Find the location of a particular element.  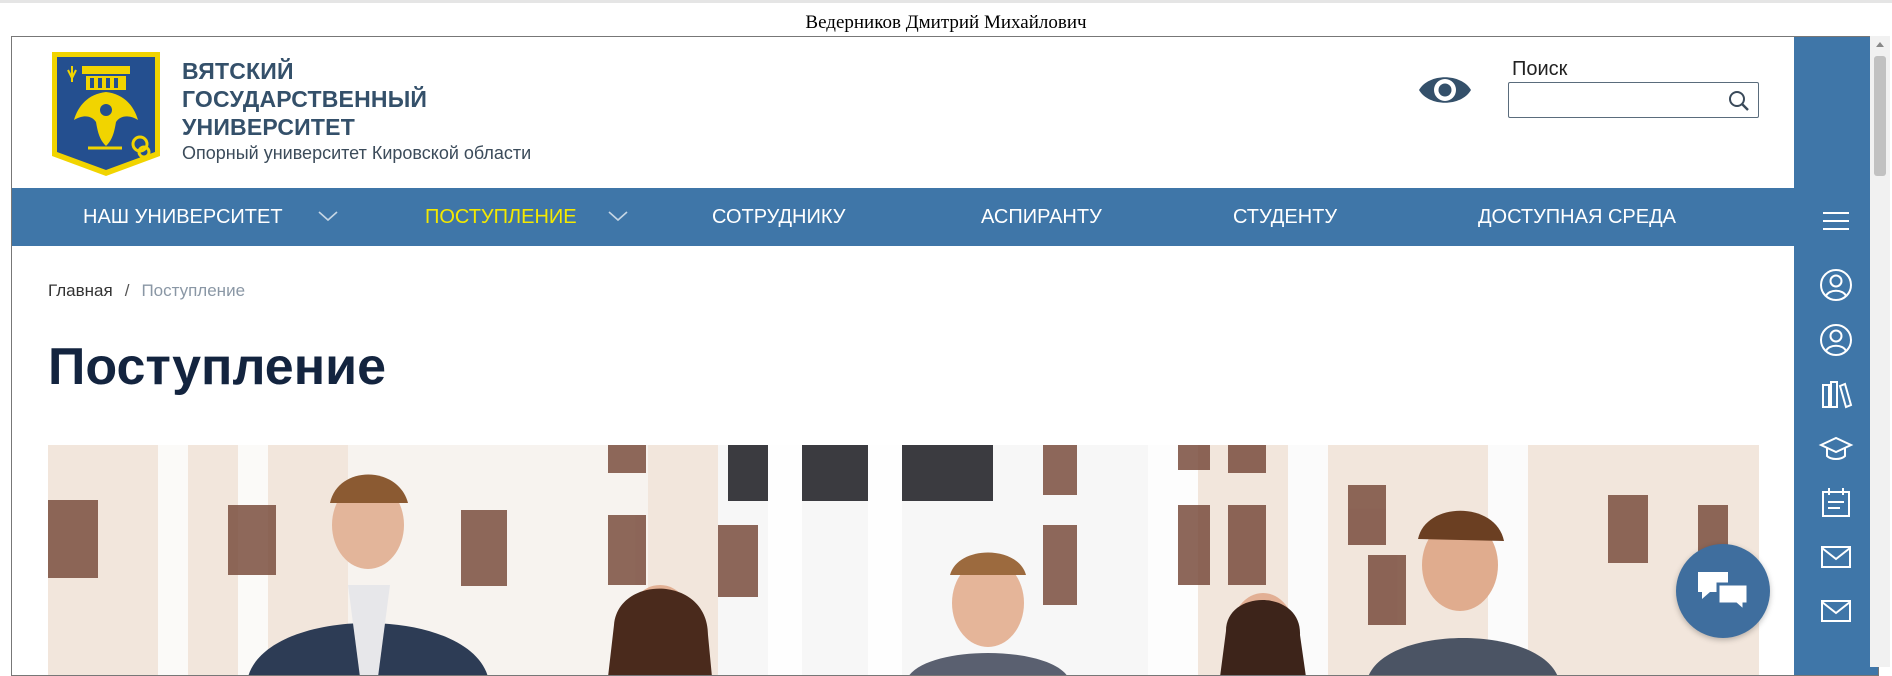

search-field is located at coordinates (1633, 100).